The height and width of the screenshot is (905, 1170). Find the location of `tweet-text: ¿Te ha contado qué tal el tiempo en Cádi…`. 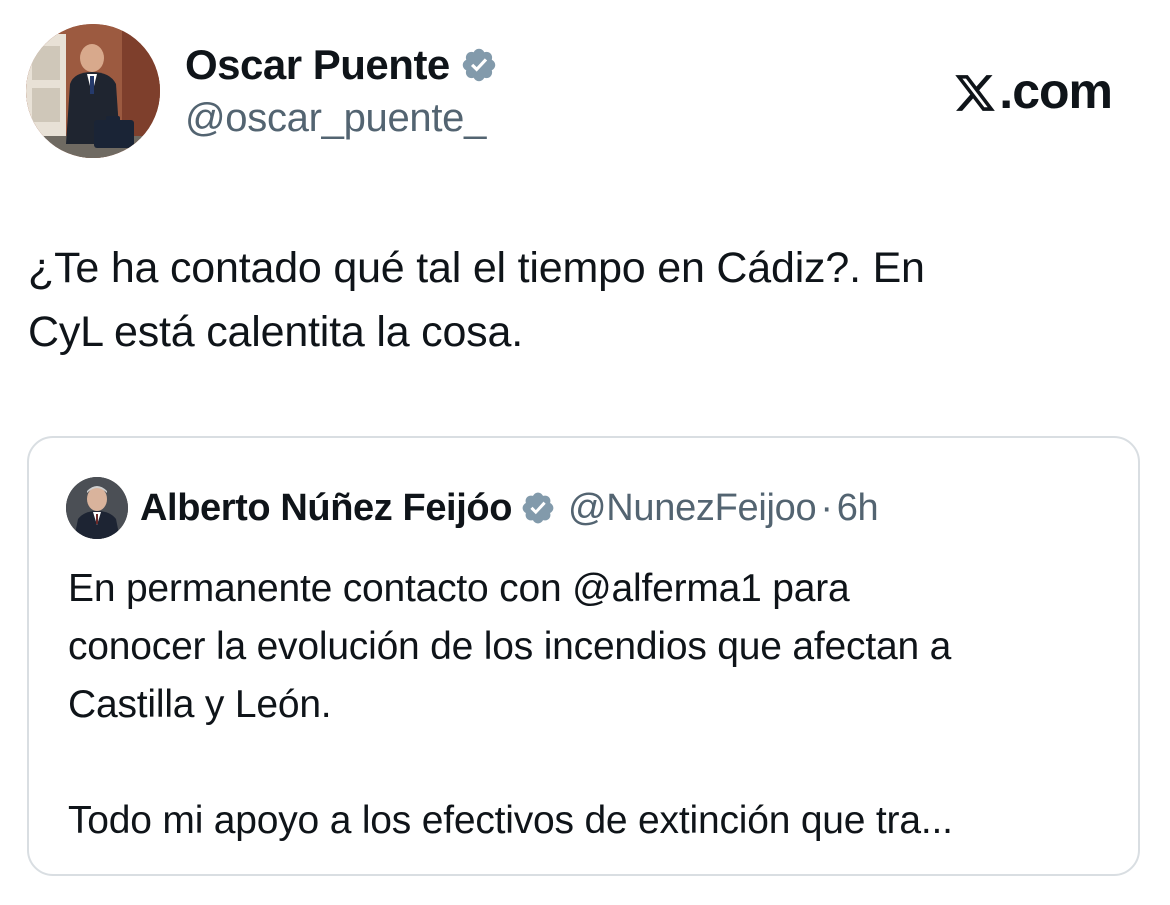

tweet-text: ¿Te ha contado qué tal el tiempo en Cádi… is located at coordinates (583, 300).